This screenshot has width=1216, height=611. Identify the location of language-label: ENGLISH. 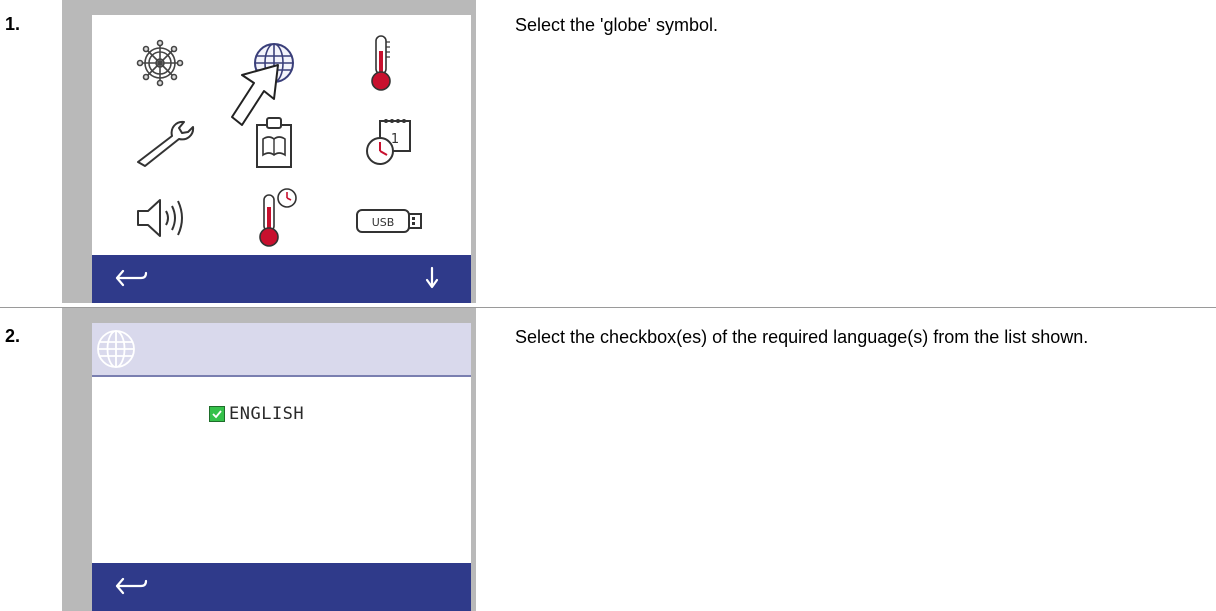
(267, 414).